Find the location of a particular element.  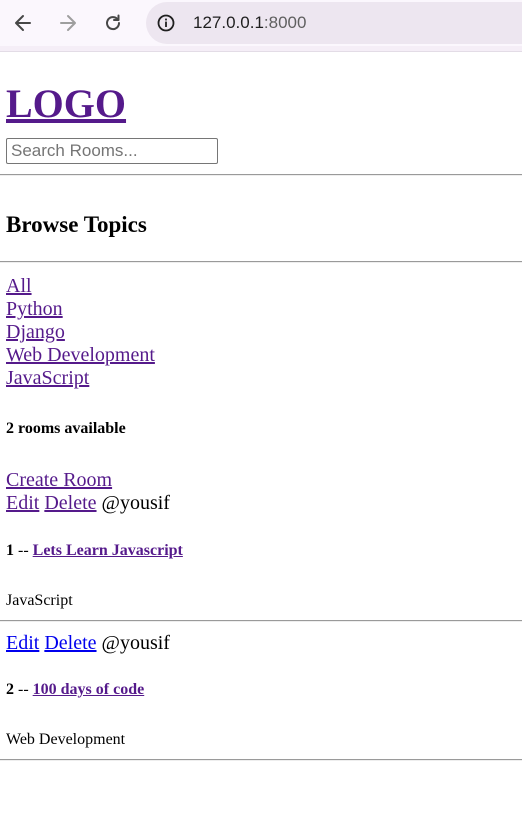

search-form is located at coordinates (264, 152).